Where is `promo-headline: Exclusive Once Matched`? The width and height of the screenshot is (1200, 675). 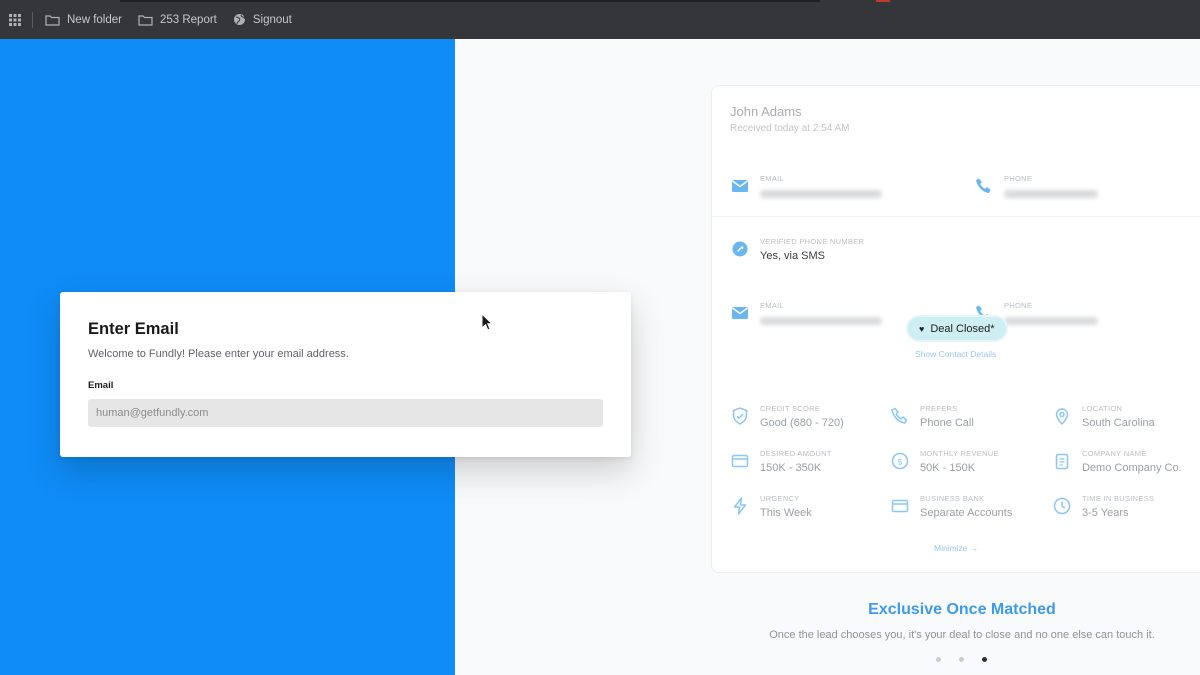
promo-headline: Exclusive Once Matched is located at coordinates (962, 609).